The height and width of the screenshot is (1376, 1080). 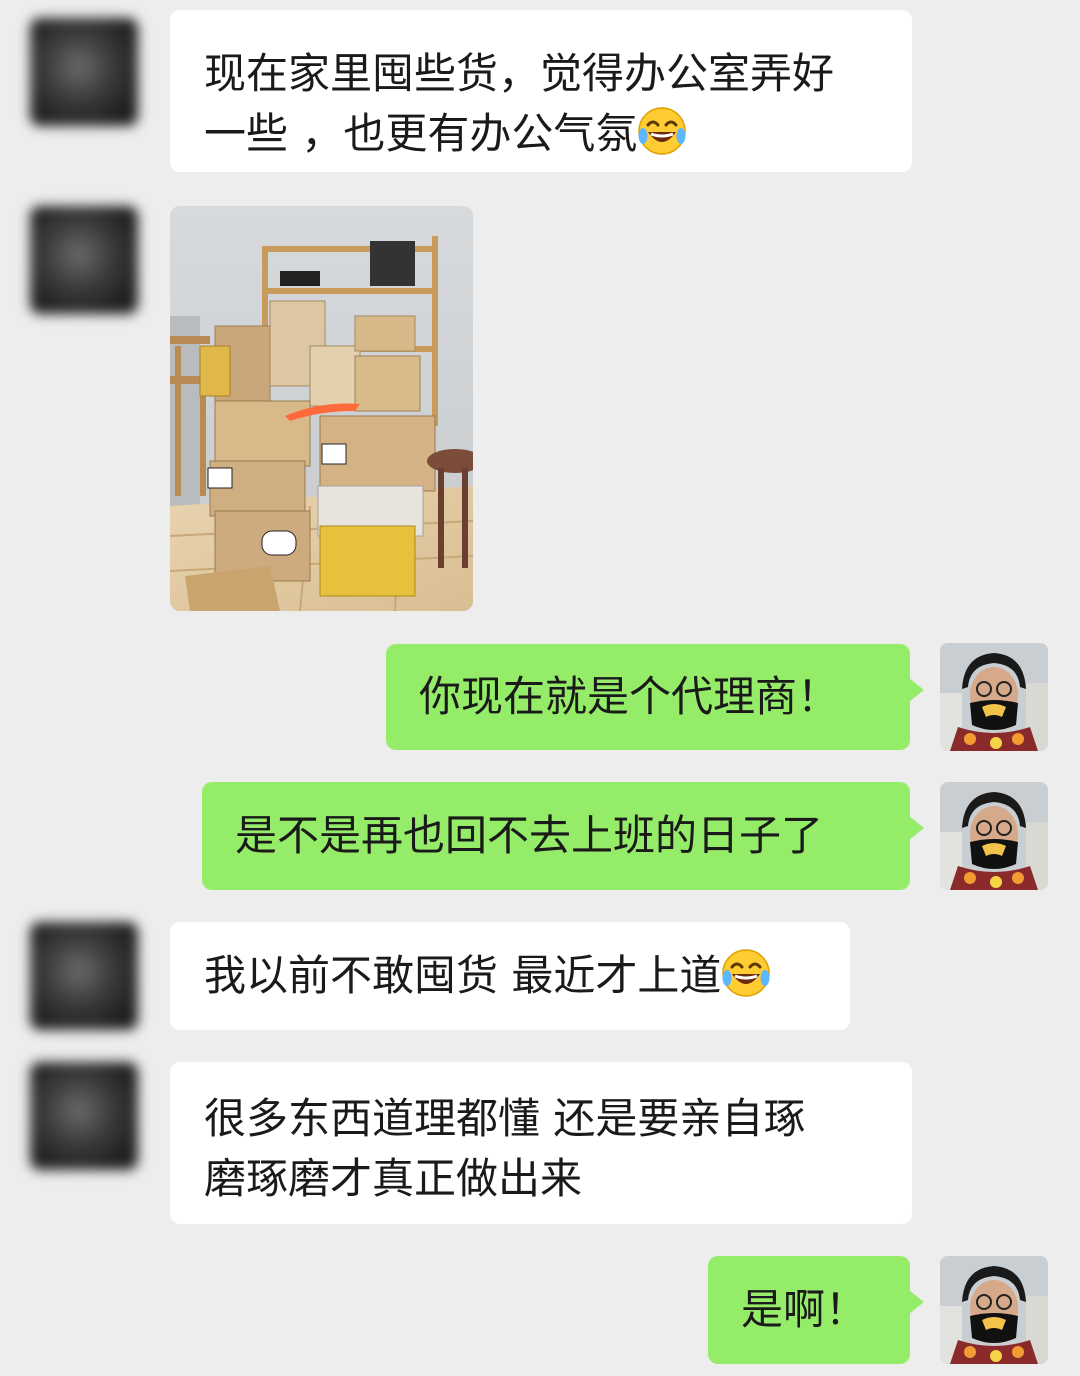 I want to click on message-bubble: 是啊！, so click(x=816, y=1310).